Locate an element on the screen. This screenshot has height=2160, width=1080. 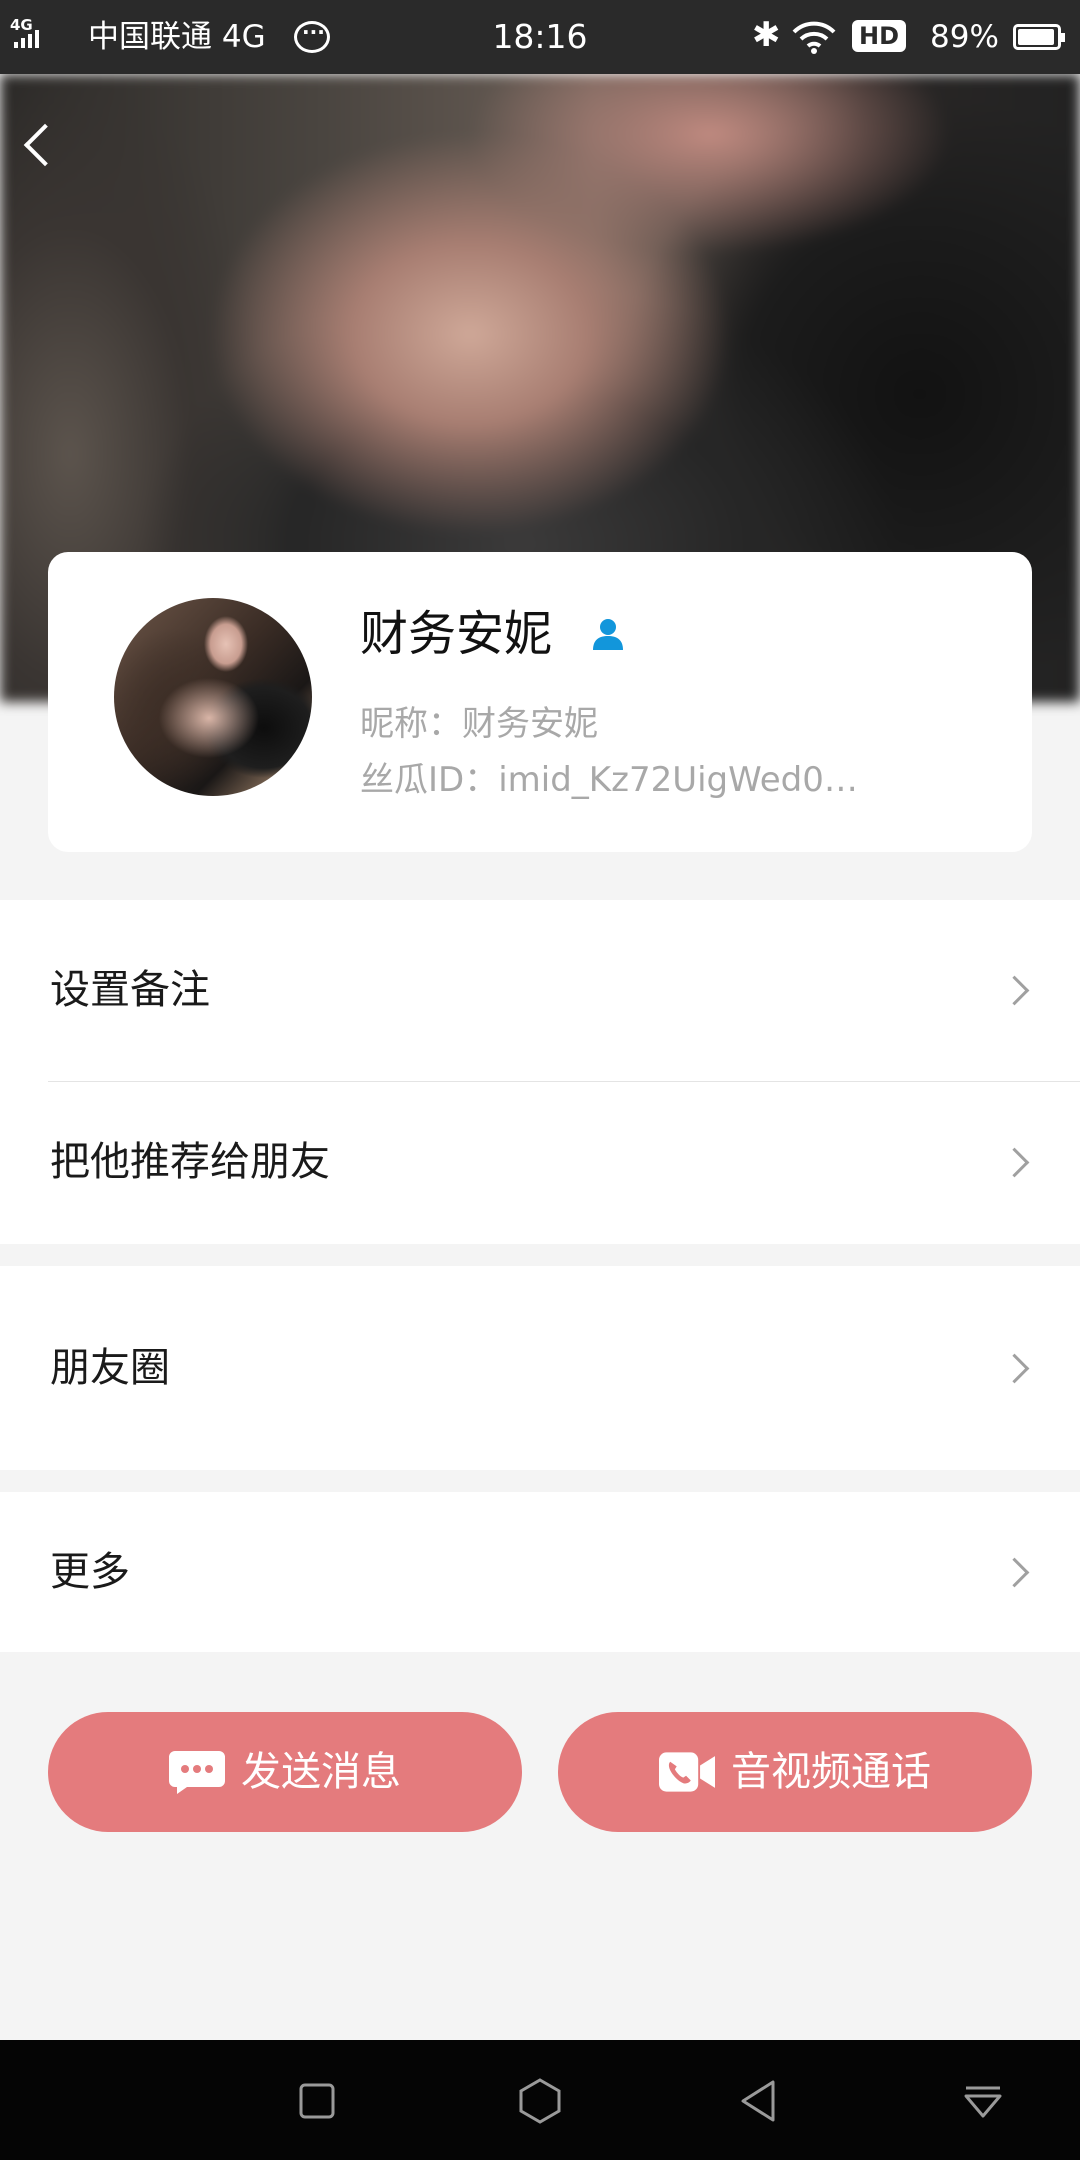
moments-row: 朋友圈 is located at coordinates (540, 1368).